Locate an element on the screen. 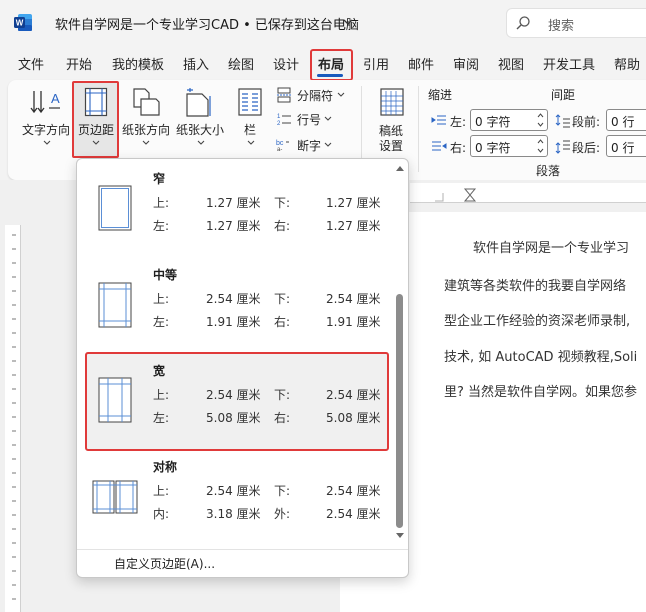  tab-help: 帮助 is located at coordinates (627, 63).